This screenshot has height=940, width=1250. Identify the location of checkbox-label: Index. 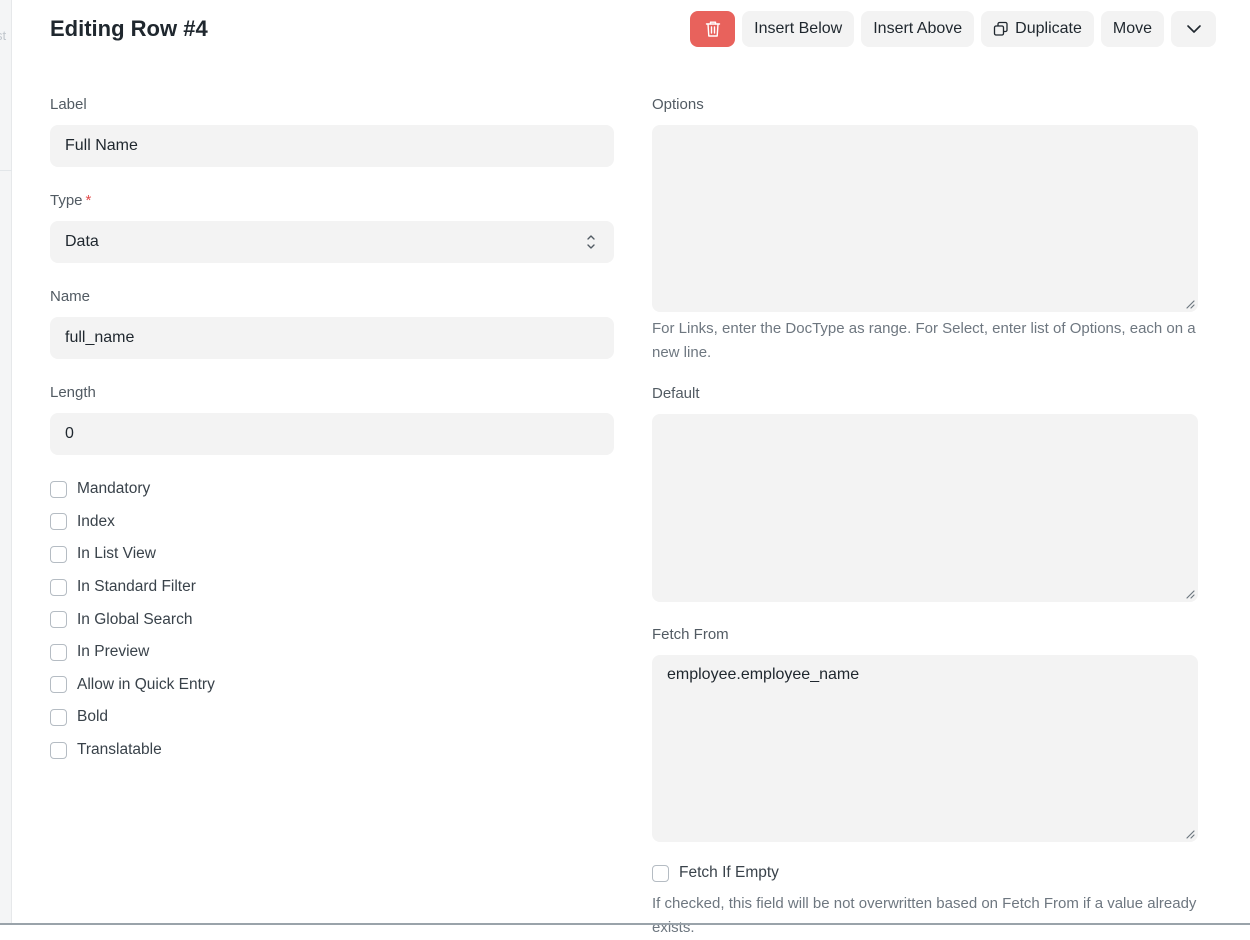
(96, 522).